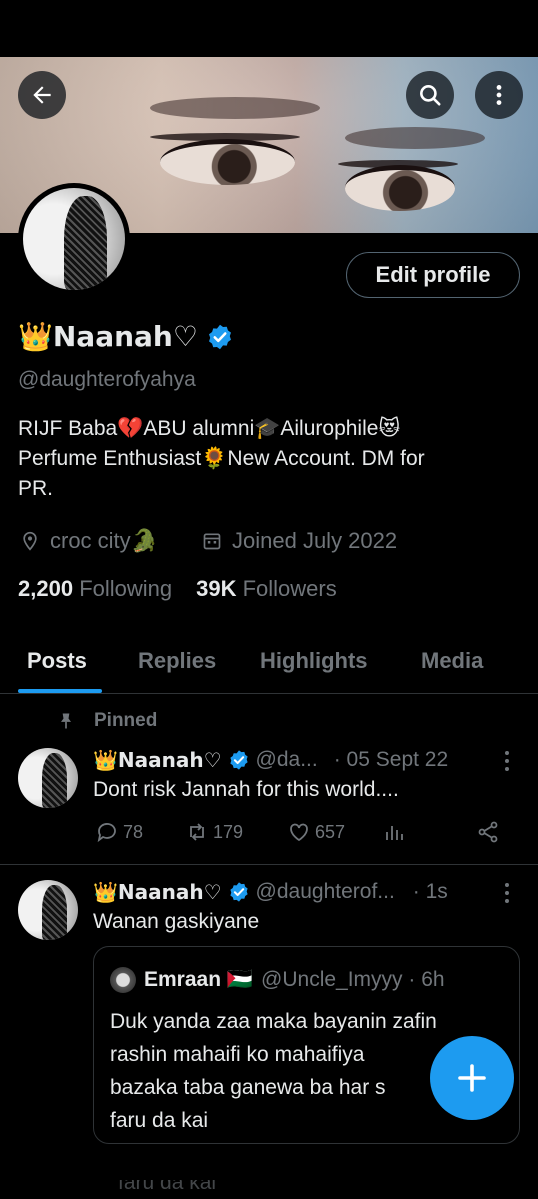 This screenshot has width=538, height=1199. What do you see at coordinates (126, 588) in the screenshot?
I see `following-label: Following` at bounding box center [126, 588].